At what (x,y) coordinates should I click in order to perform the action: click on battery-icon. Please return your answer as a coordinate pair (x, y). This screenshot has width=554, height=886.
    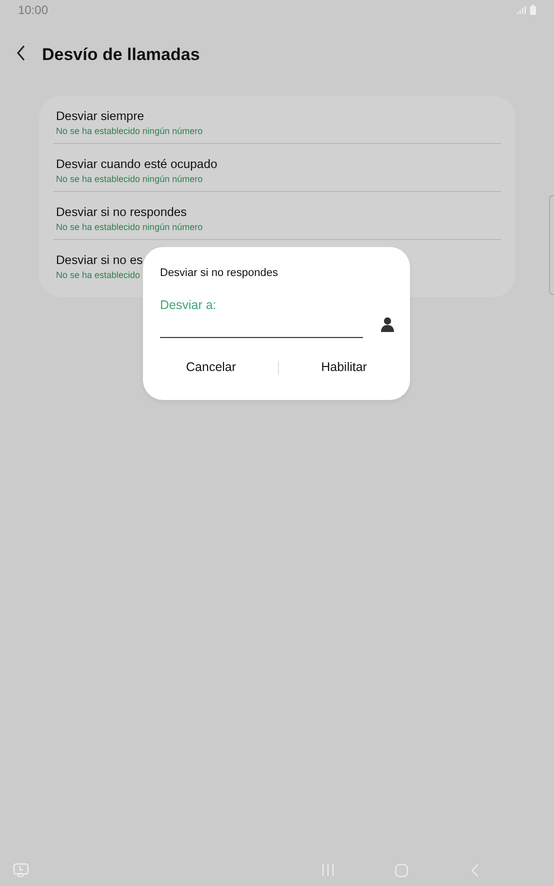
    Looking at the image, I should click on (533, 10).